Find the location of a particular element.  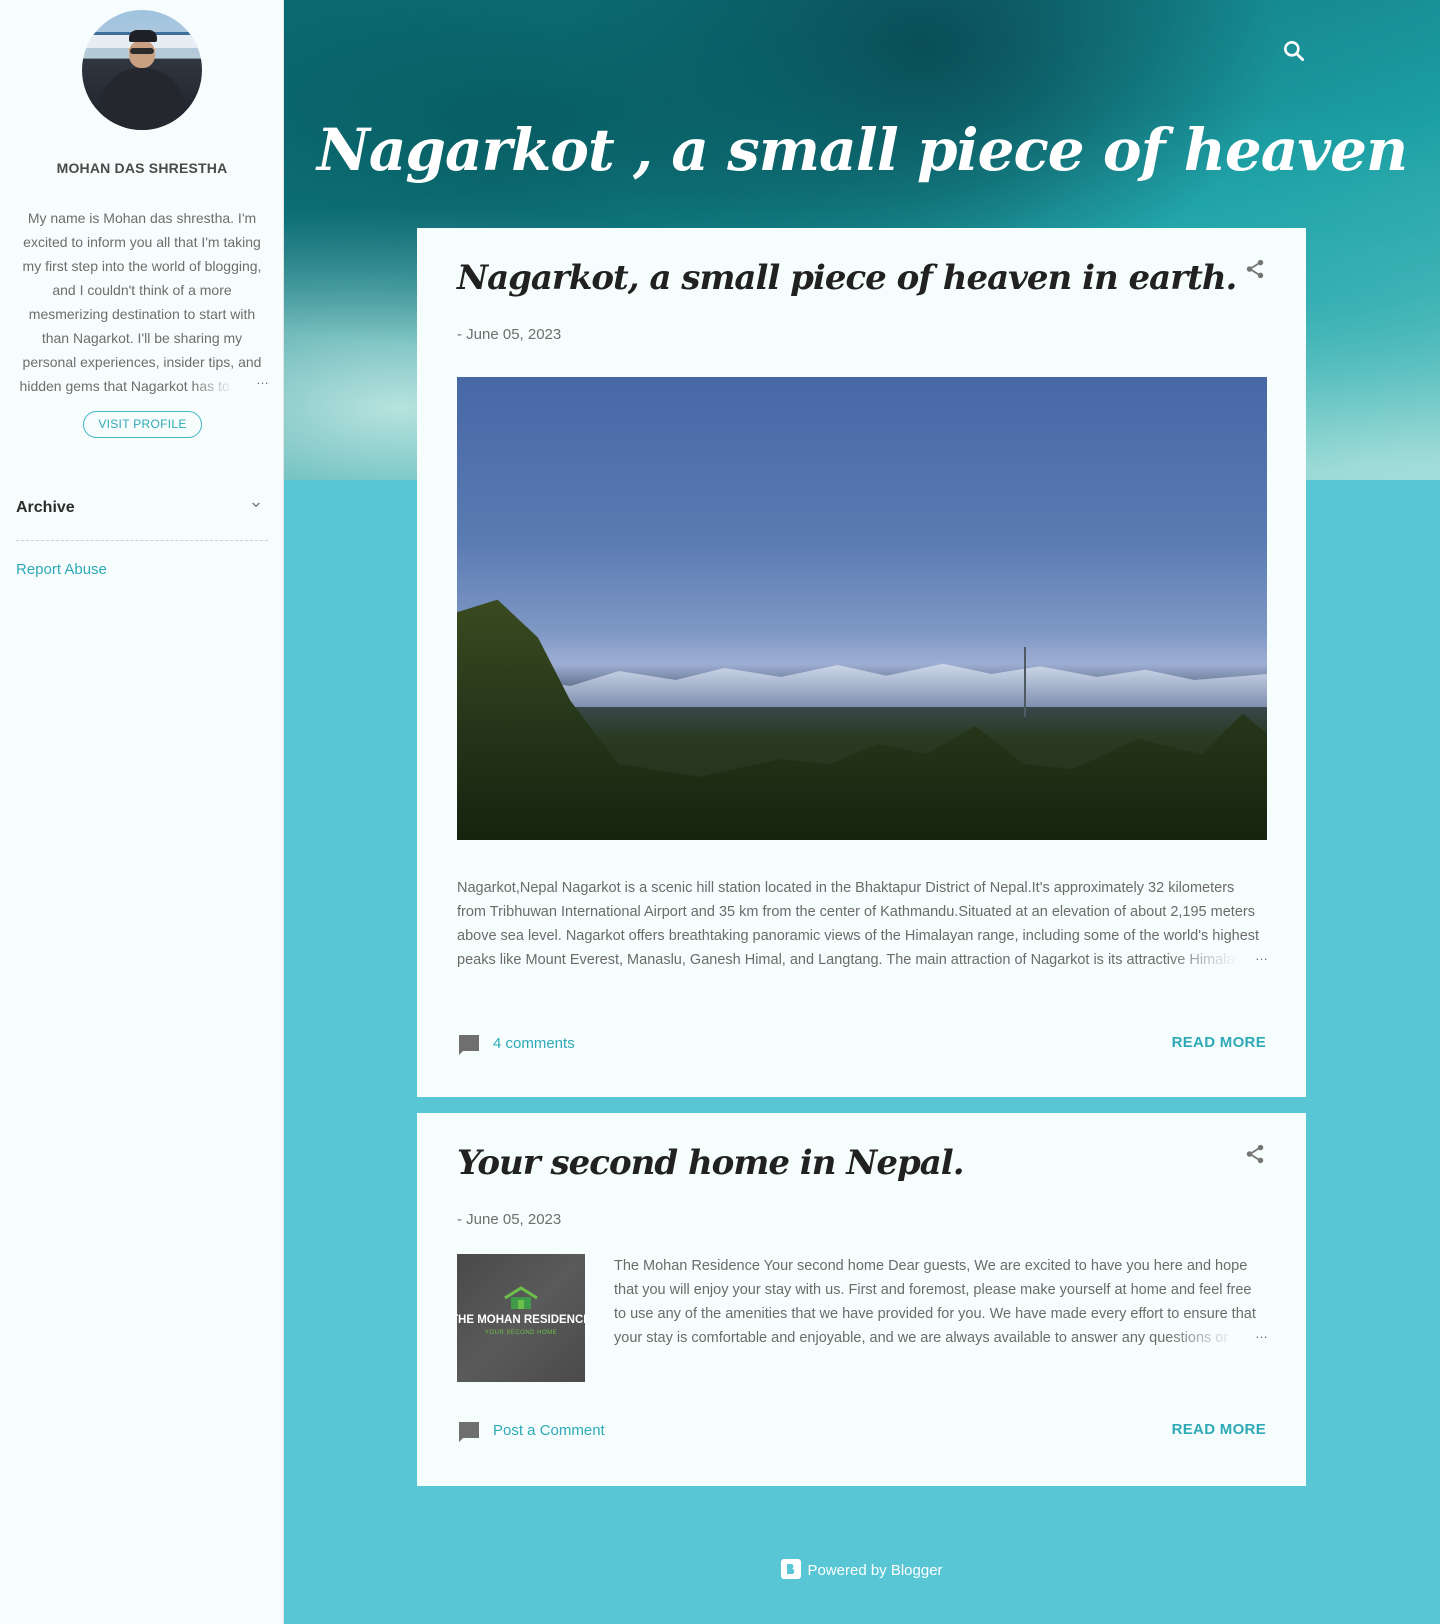

comments-link: 4 comments is located at coordinates (534, 1043).